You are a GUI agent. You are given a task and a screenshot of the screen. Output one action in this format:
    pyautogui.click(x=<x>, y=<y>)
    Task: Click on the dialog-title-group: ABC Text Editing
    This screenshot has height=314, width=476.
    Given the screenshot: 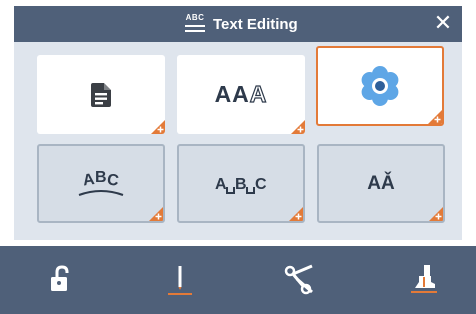 What is the action you would take?
    pyautogui.click(x=241, y=24)
    